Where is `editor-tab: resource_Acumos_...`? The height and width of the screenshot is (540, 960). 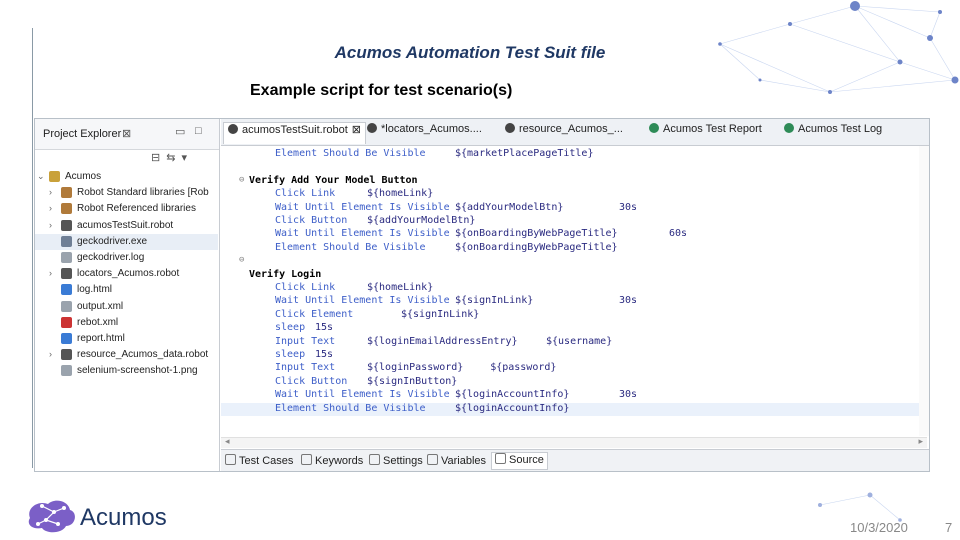 editor-tab: resource_Acumos_... is located at coordinates (564, 132).